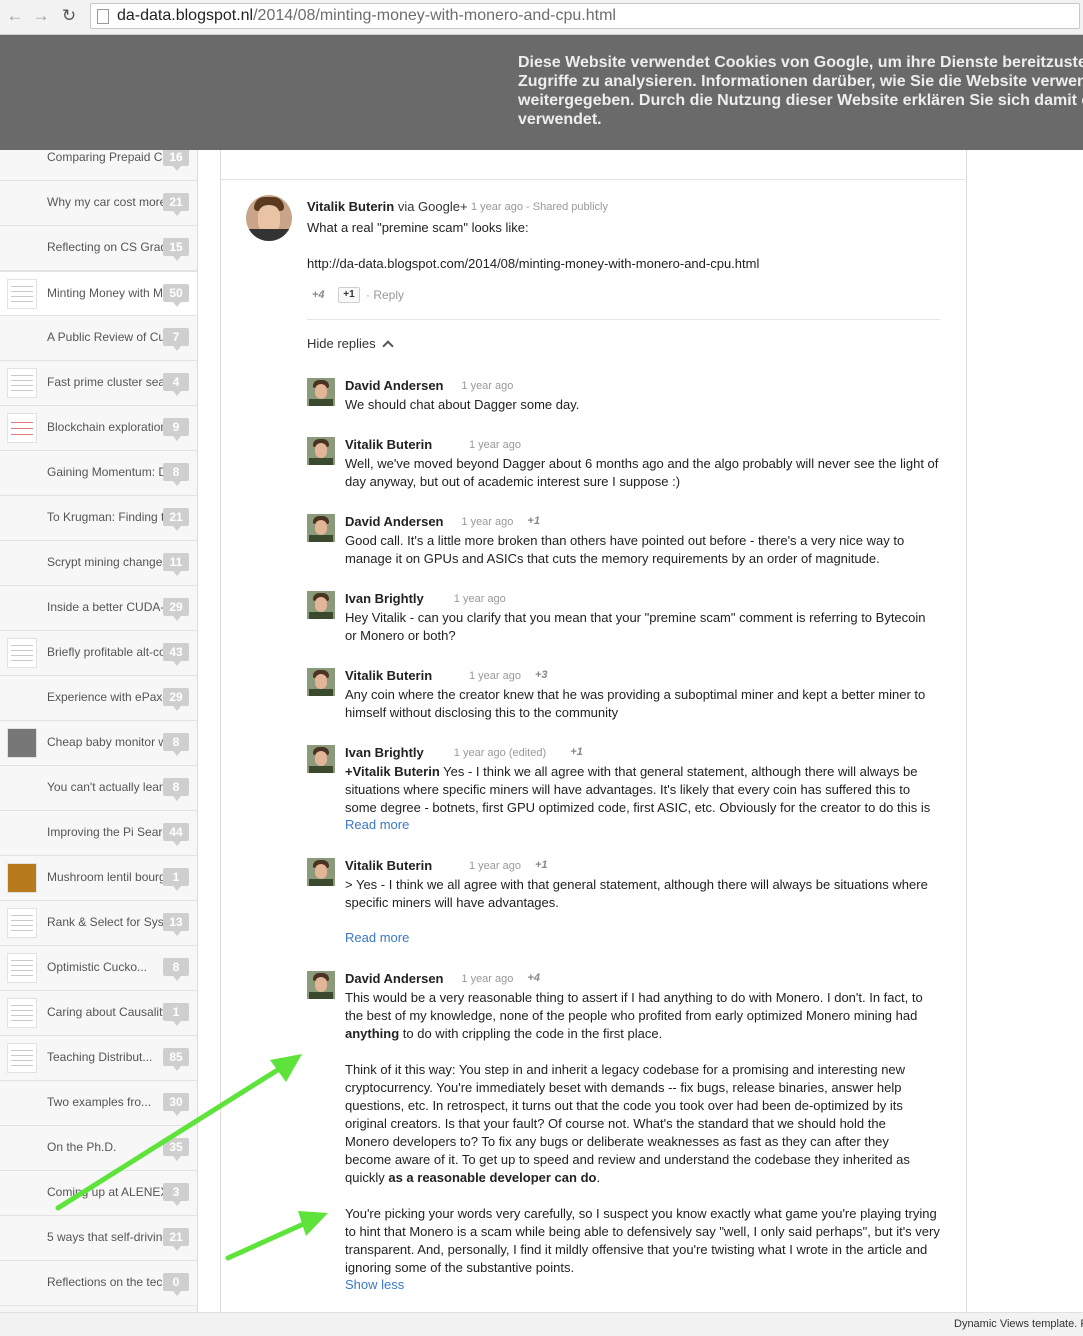 The image size is (1083, 1336). Describe the element at coordinates (492, 1177) in the screenshot. I see `emphasis-text: as a reasonable developer can do` at that location.